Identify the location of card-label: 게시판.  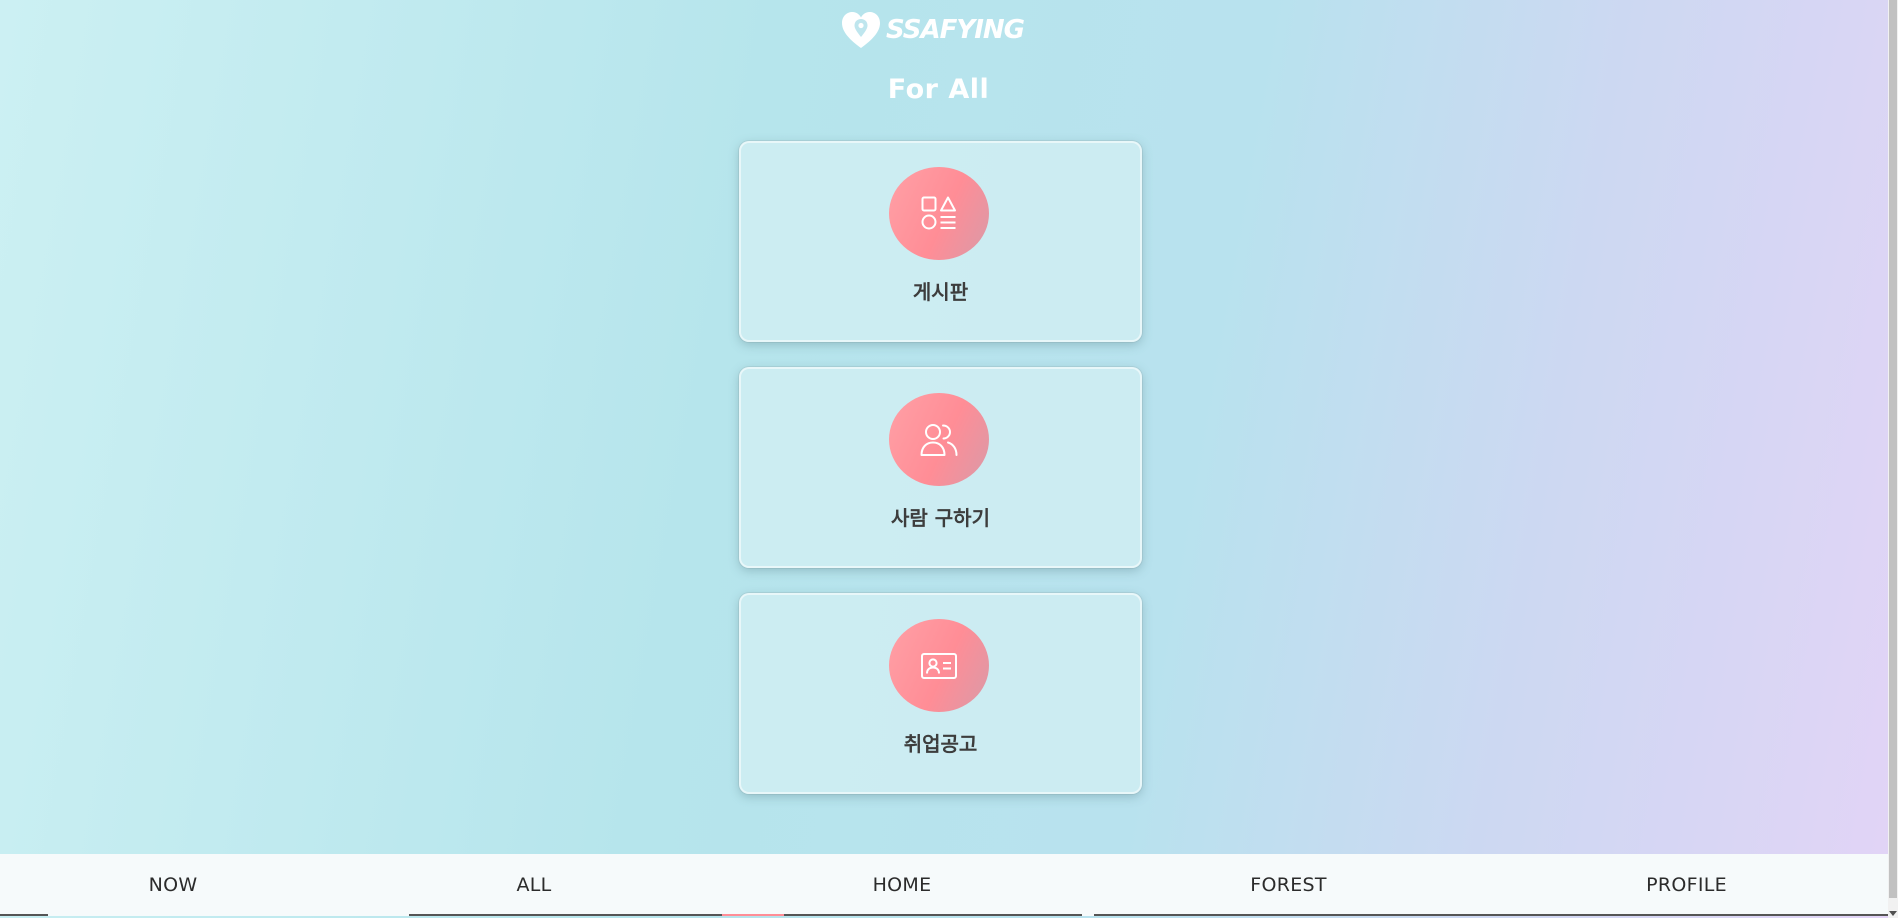
(940, 292).